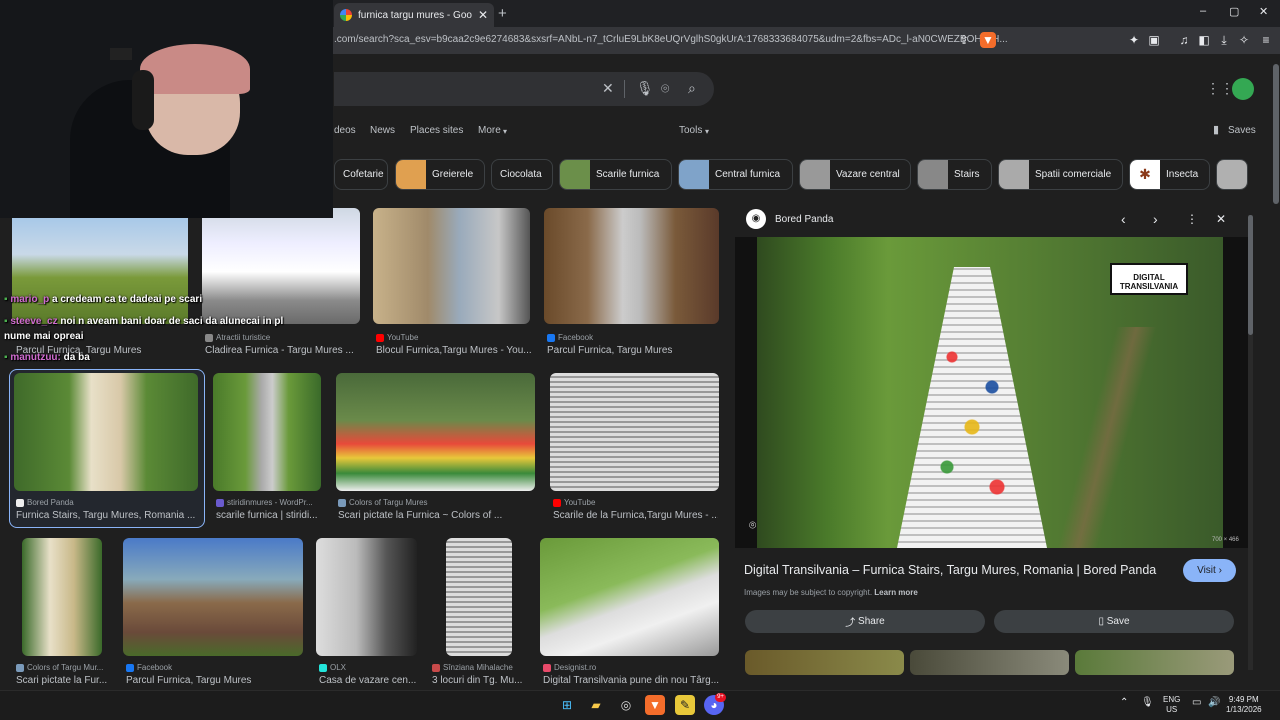 The height and width of the screenshot is (720, 1280). I want to click on extensions-icon: ✦, so click(1134, 40).